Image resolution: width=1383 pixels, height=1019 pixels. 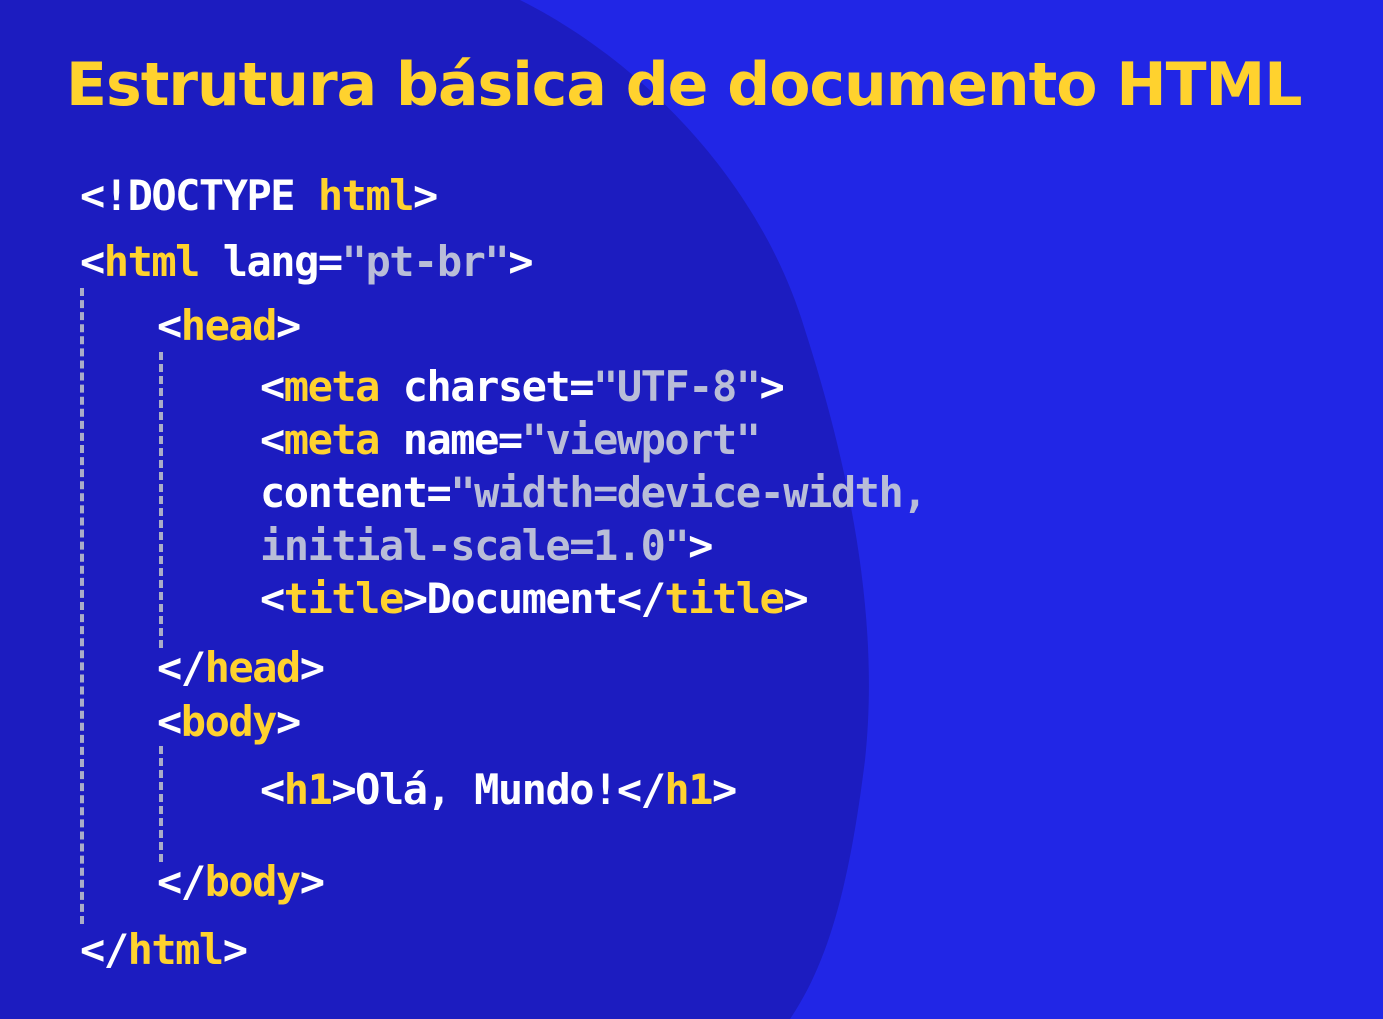 I want to click on html-close-tag: html, so click(x=176, y=949).